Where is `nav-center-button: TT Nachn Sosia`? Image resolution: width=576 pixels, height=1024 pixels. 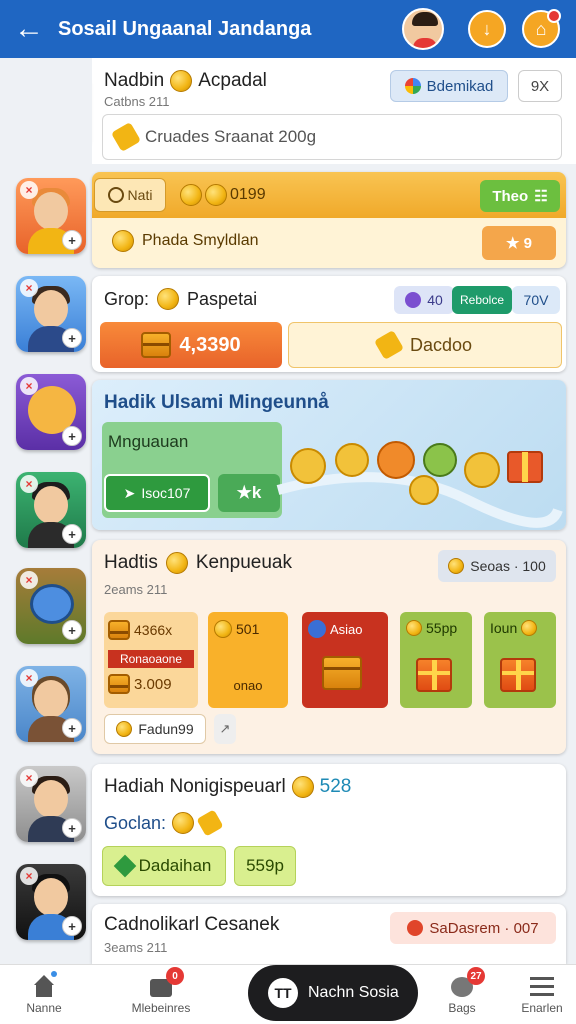 nav-center-button: TT Nachn Sosia is located at coordinates (333, 993).